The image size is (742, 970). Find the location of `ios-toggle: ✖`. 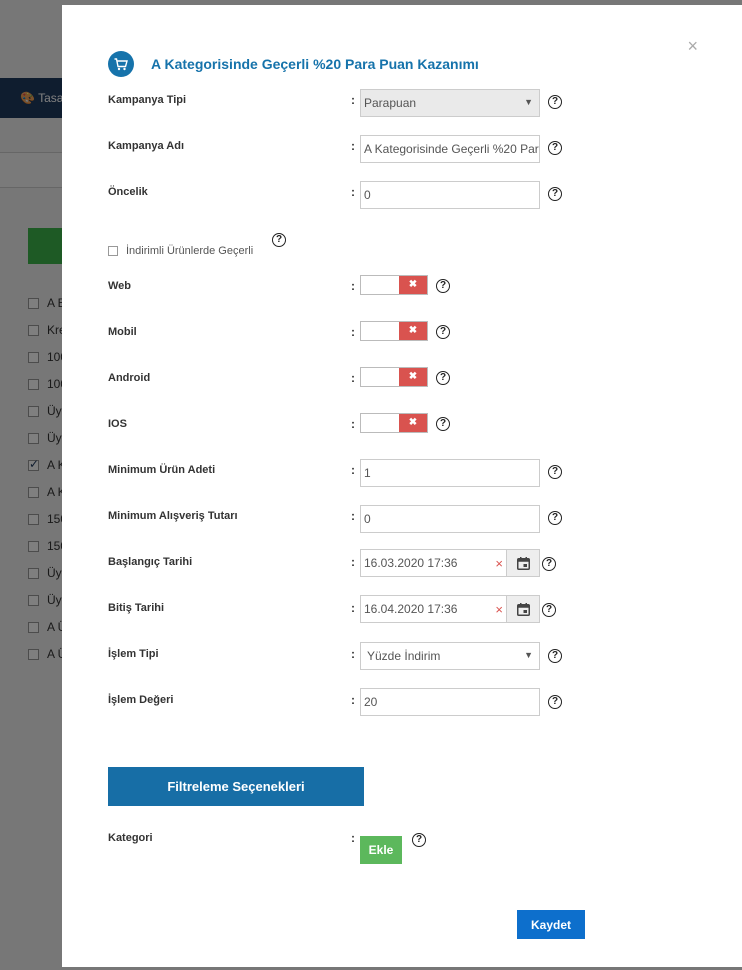

ios-toggle: ✖ is located at coordinates (394, 423).